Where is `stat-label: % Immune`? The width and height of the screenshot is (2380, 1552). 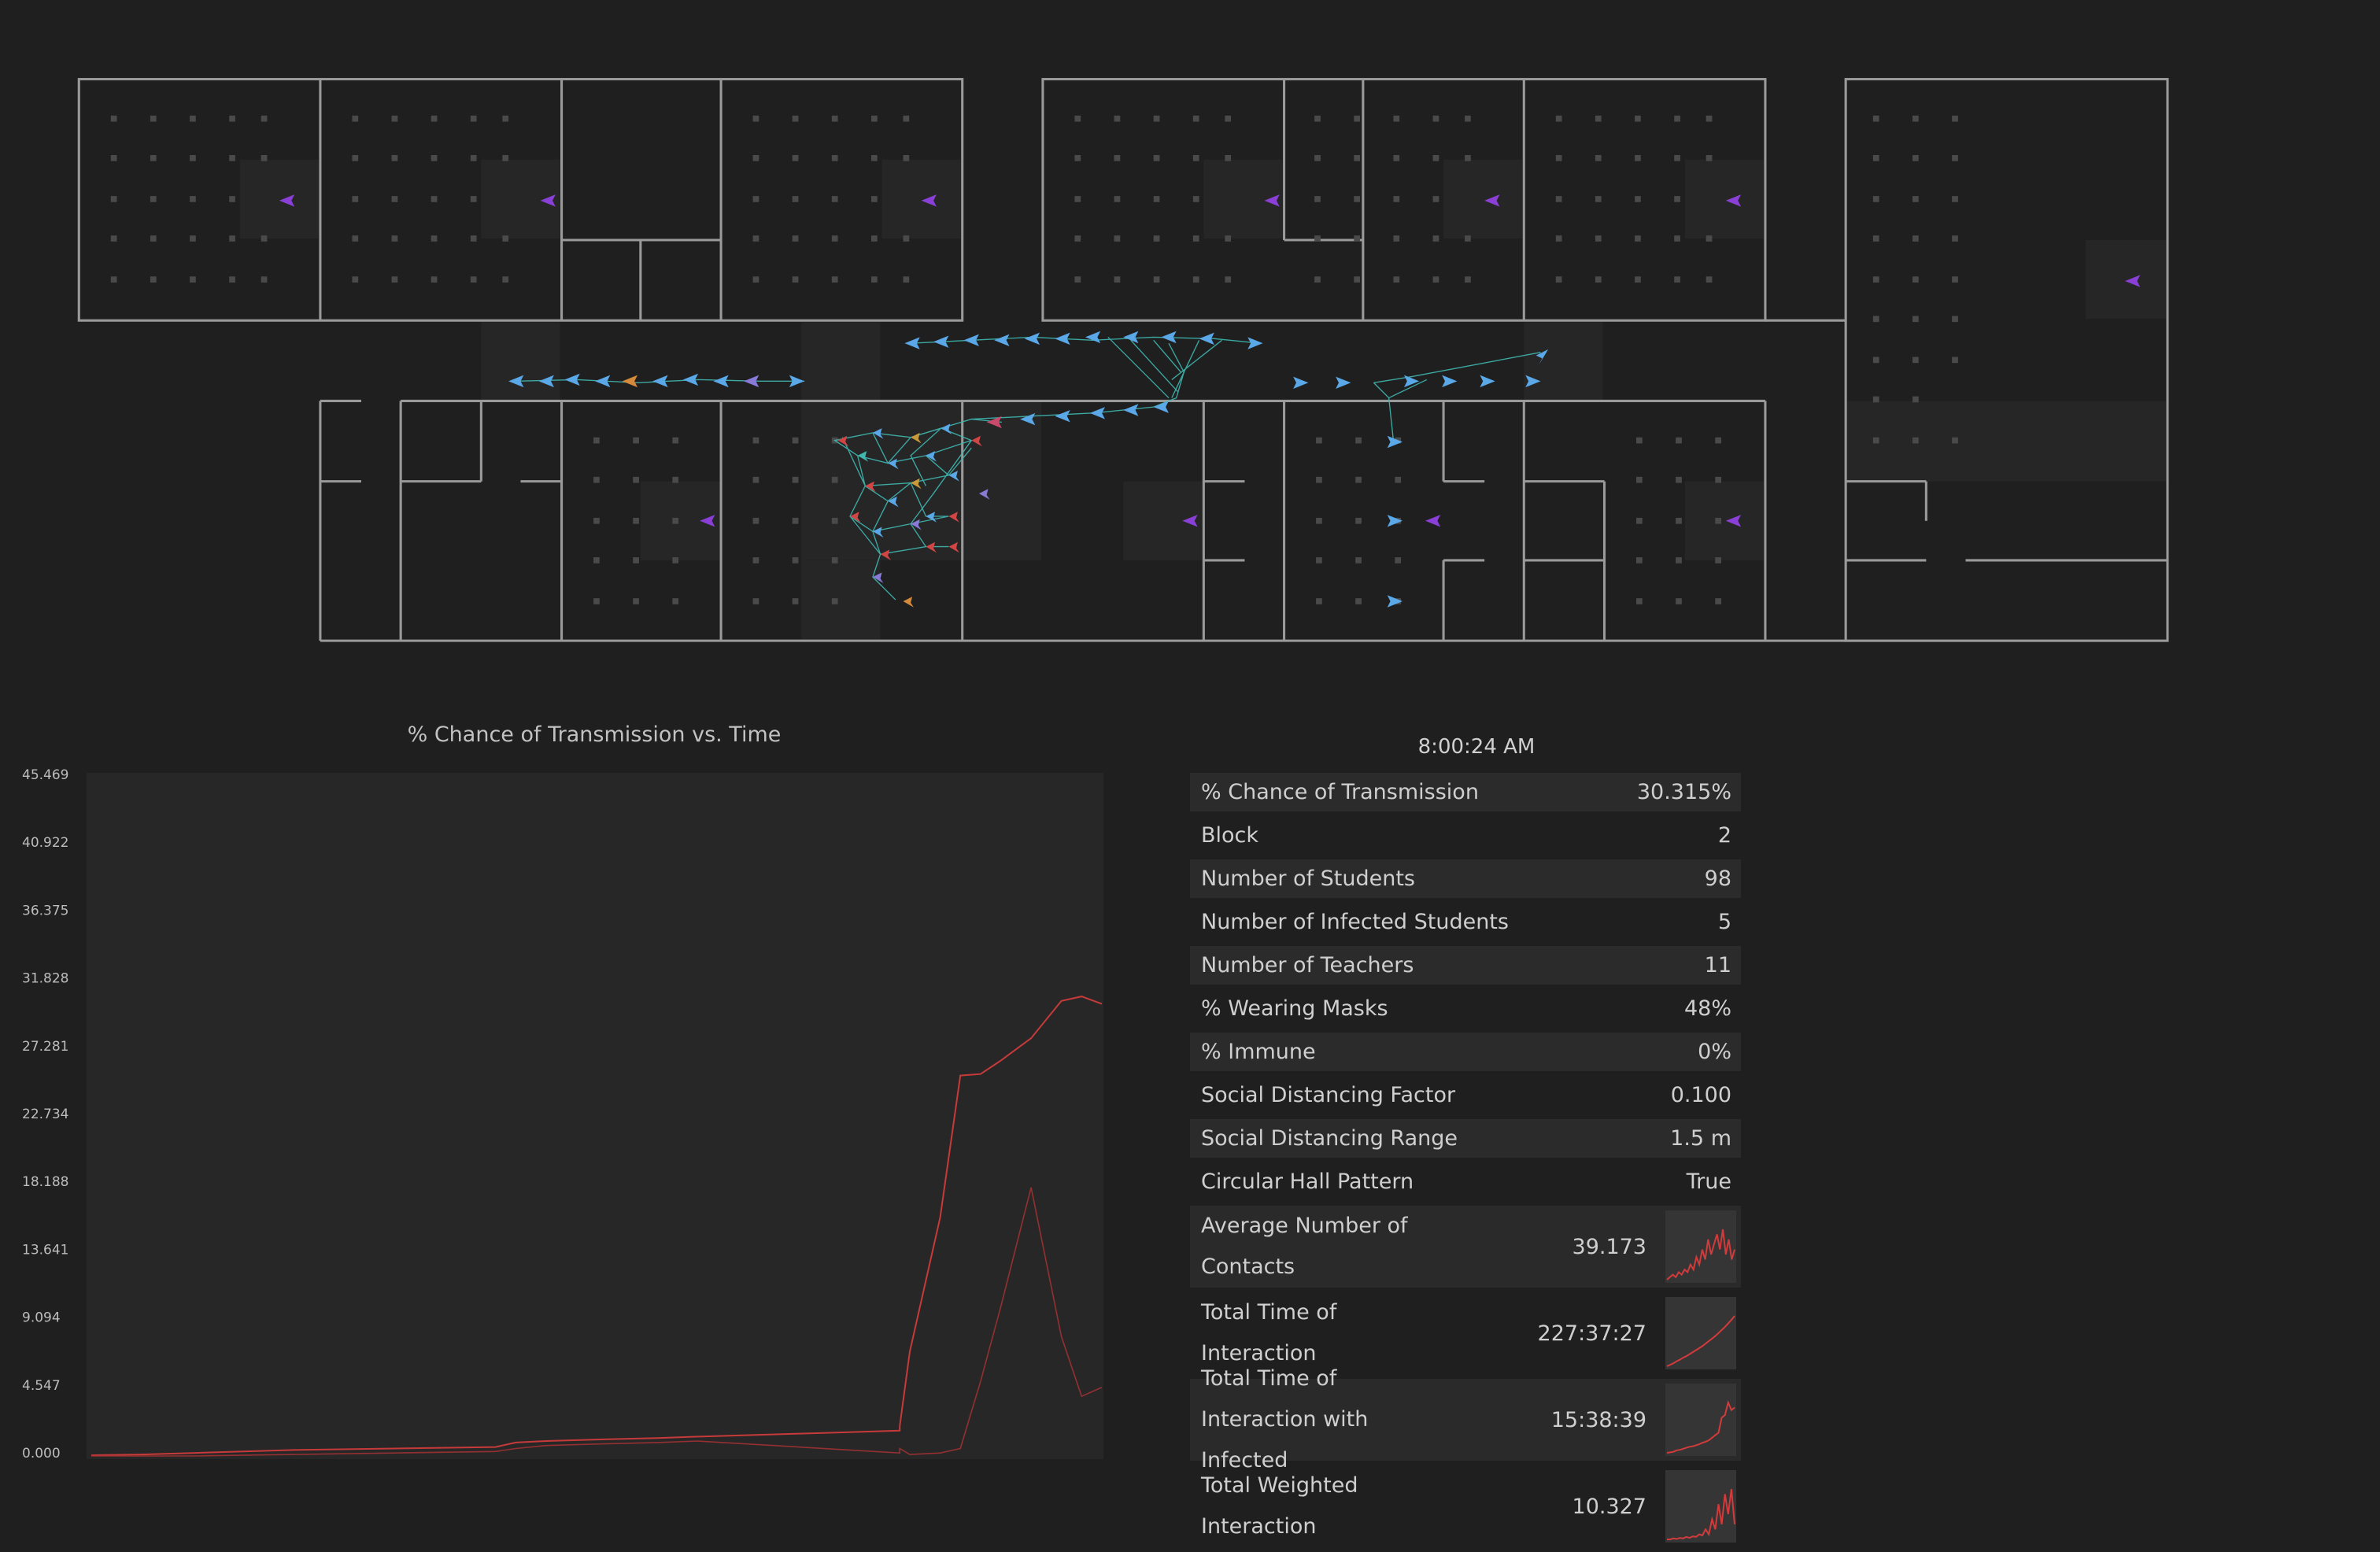 stat-label: % Immune is located at coordinates (1258, 1051).